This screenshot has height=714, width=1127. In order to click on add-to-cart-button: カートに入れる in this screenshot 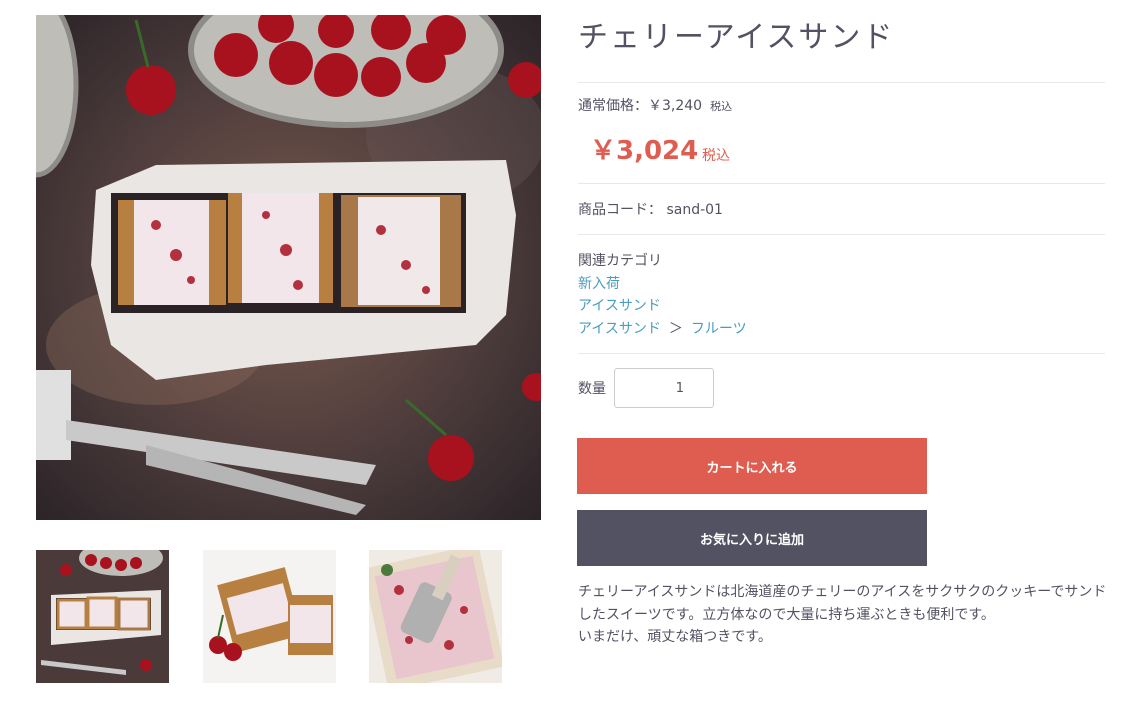, I will do `click(752, 466)`.